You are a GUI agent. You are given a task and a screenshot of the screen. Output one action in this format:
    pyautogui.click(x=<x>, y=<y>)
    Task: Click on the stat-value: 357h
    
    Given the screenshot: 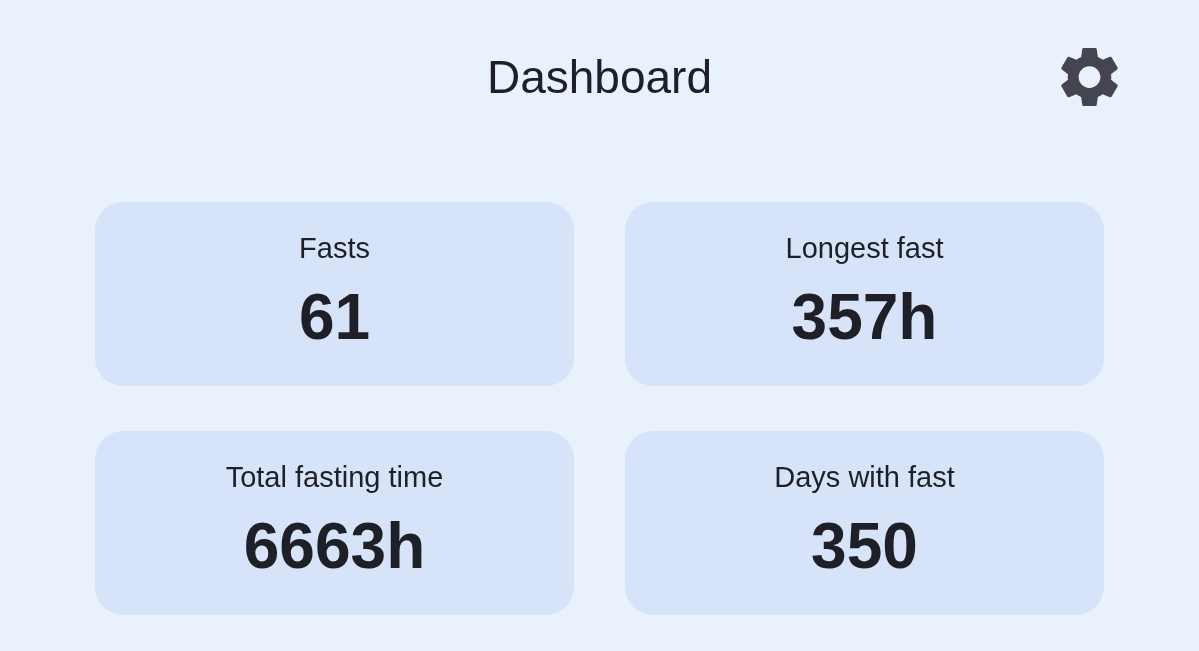 What is the action you would take?
    pyautogui.click(x=864, y=317)
    